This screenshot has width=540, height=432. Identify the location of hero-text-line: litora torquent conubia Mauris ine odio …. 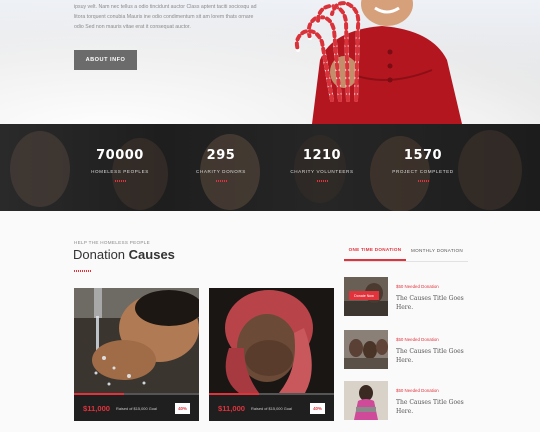
(164, 17).